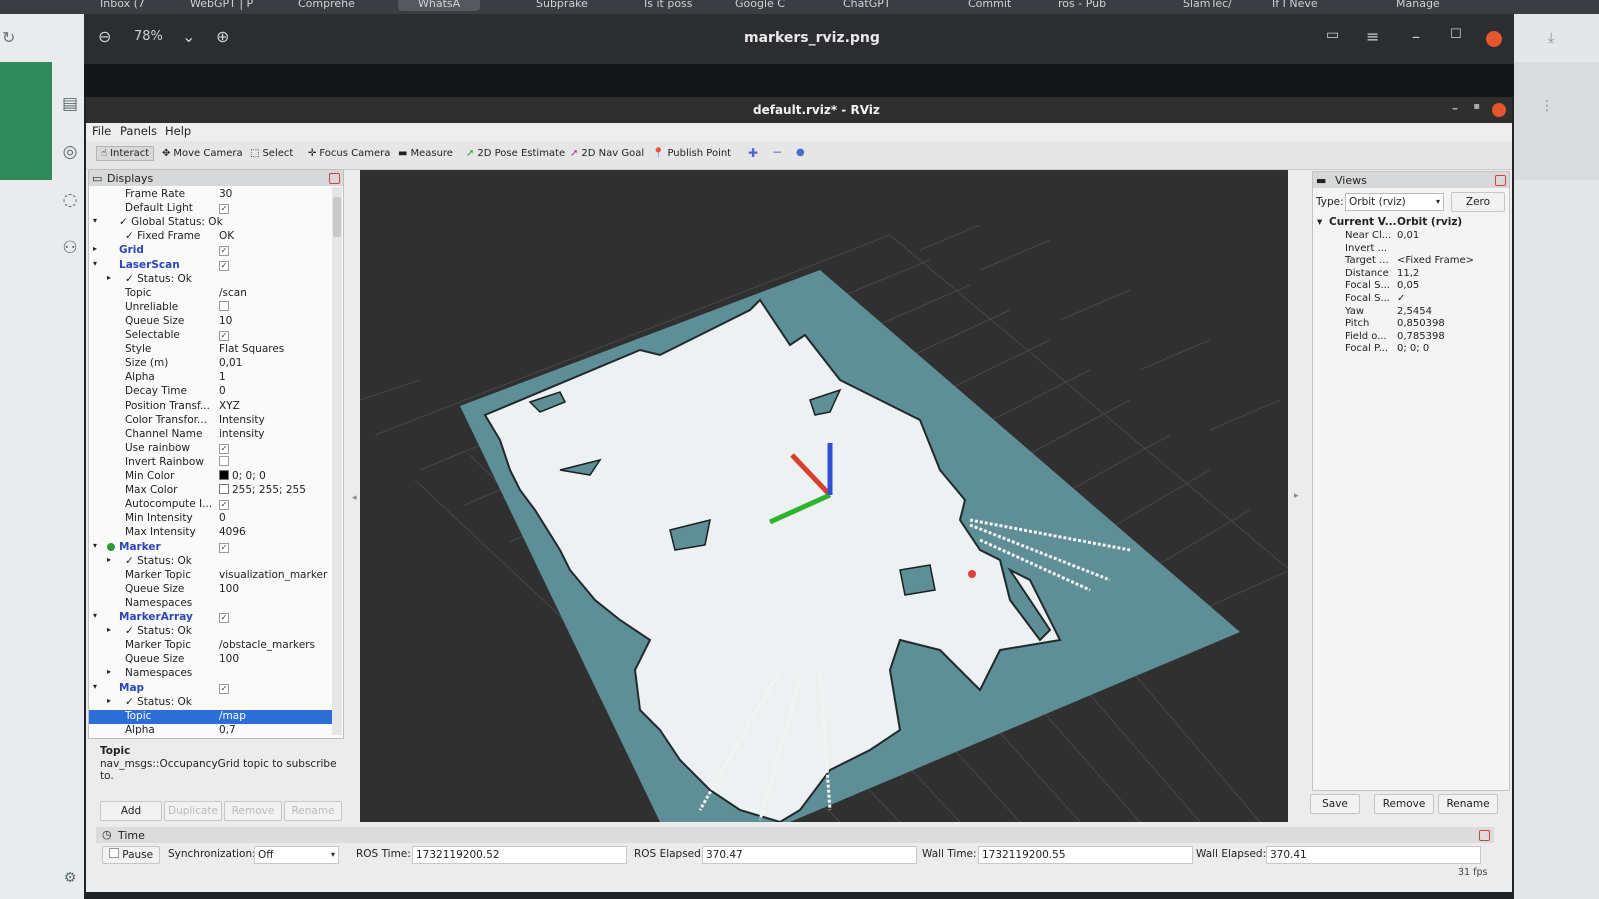  I want to click on browser-tab: If I Neve, so click(1295, 5).